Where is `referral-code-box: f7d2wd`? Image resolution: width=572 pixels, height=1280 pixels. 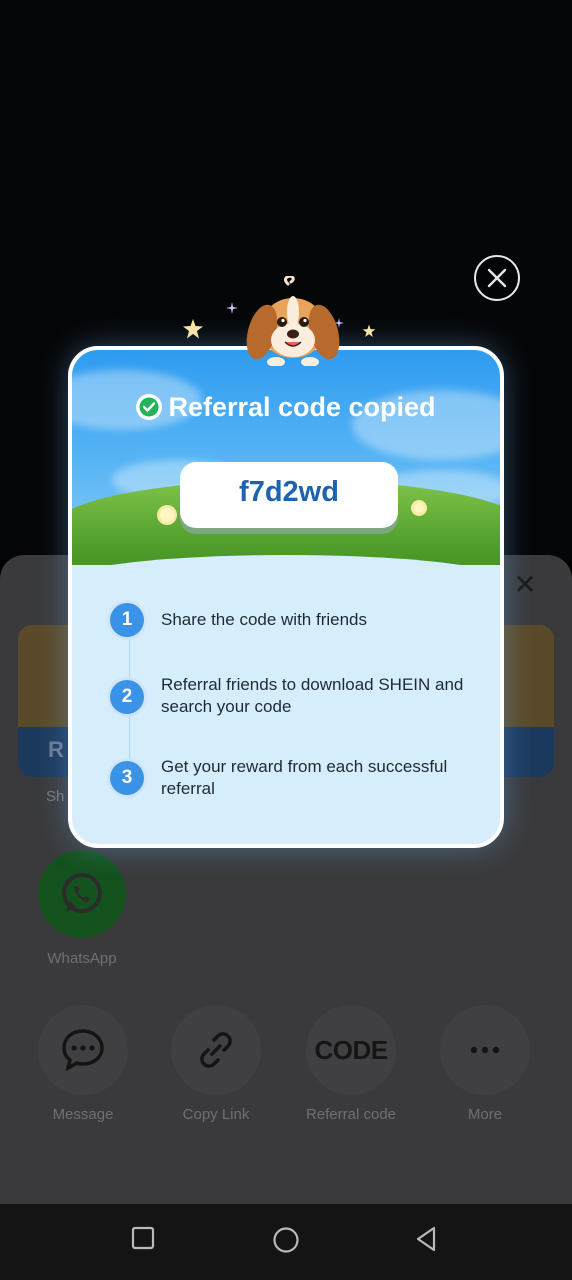 referral-code-box: f7d2wd is located at coordinates (289, 495).